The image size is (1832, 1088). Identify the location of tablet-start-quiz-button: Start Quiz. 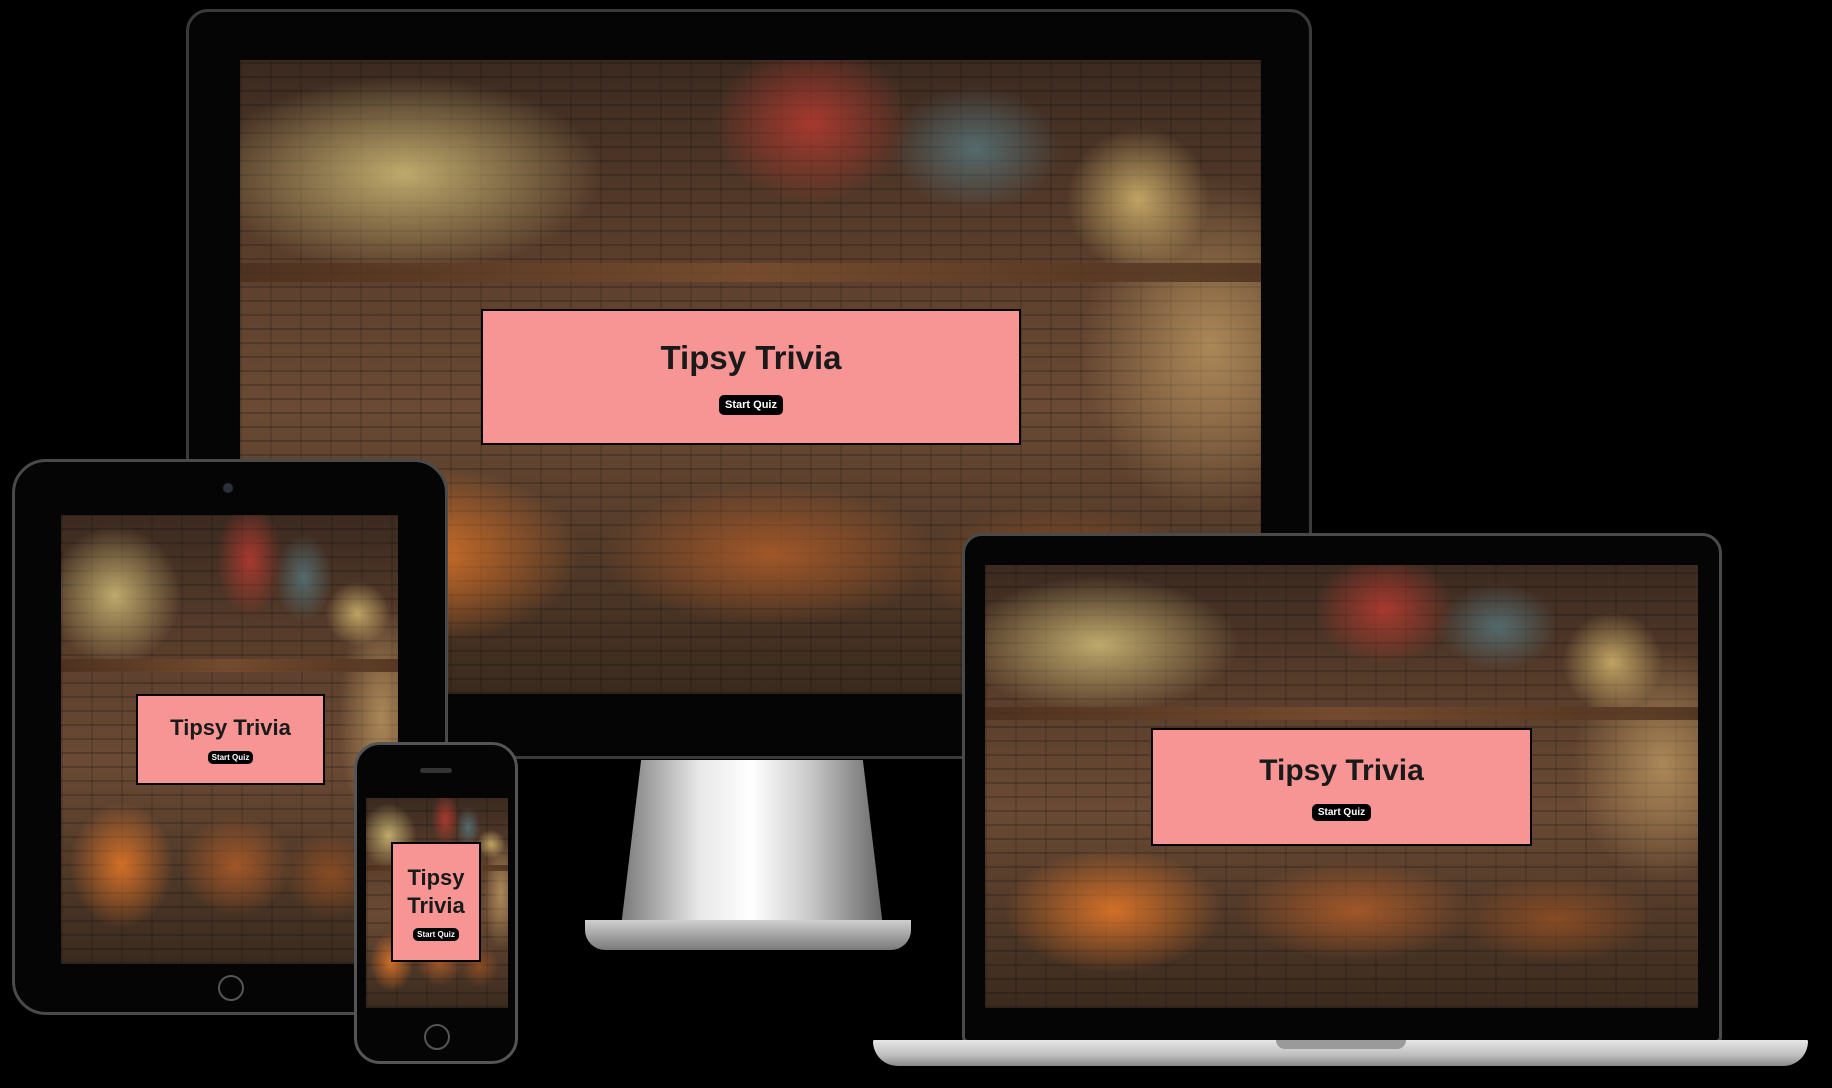
(230, 757).